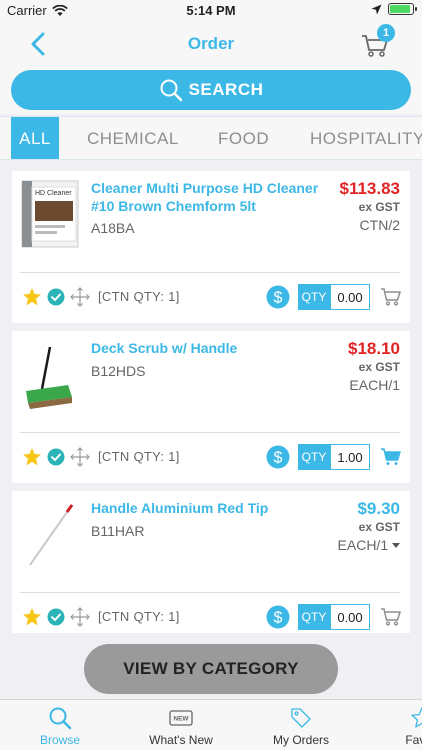 The width and height of the screenshot is (422, 750). I want to click on new-tag-icon: NEW, so click(181, 718).